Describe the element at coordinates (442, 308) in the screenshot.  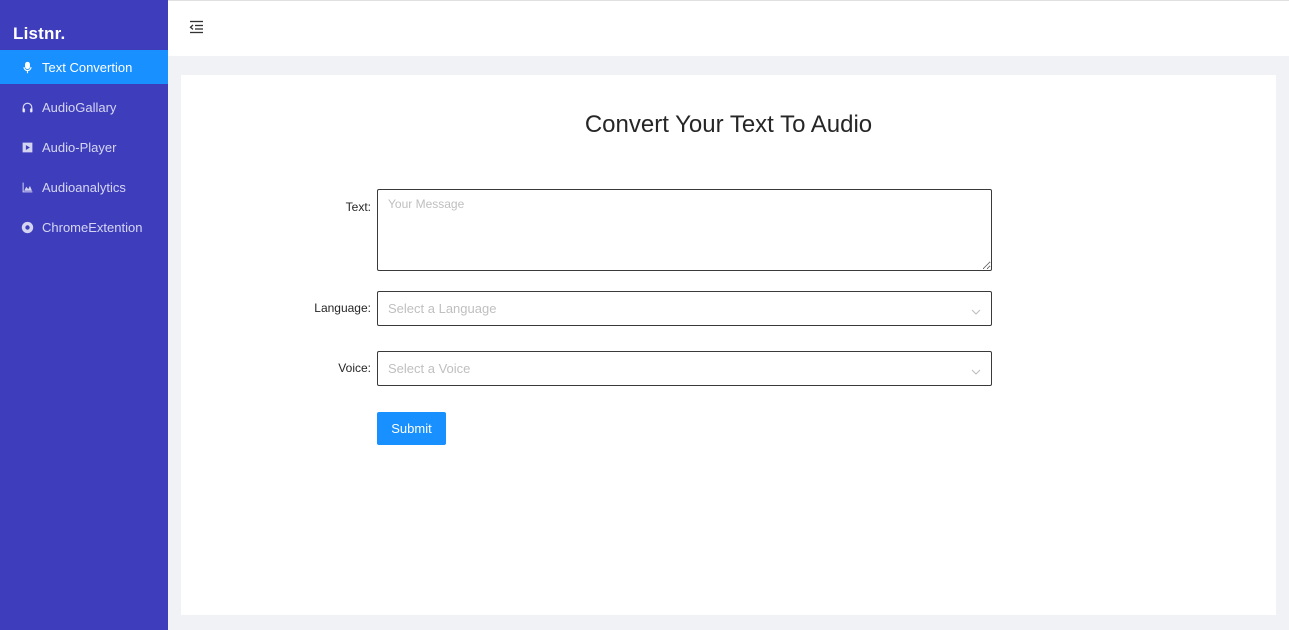
I see `language-select-placeholder: Select a Language` at that location.